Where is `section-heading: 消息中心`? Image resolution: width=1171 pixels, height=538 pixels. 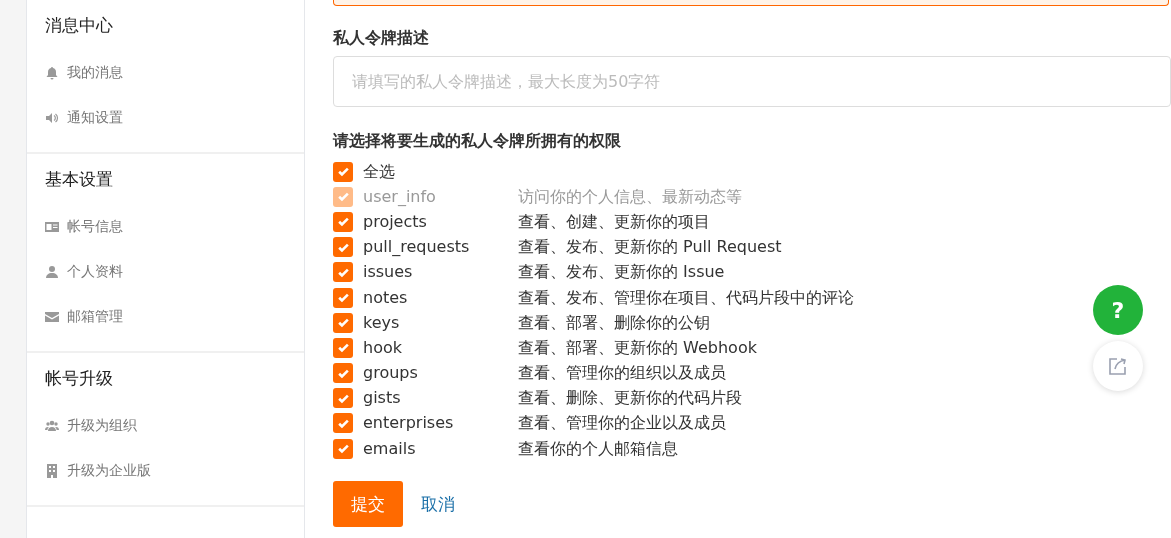
section-heading: 消息中心 is located at coordinates (79, 25).